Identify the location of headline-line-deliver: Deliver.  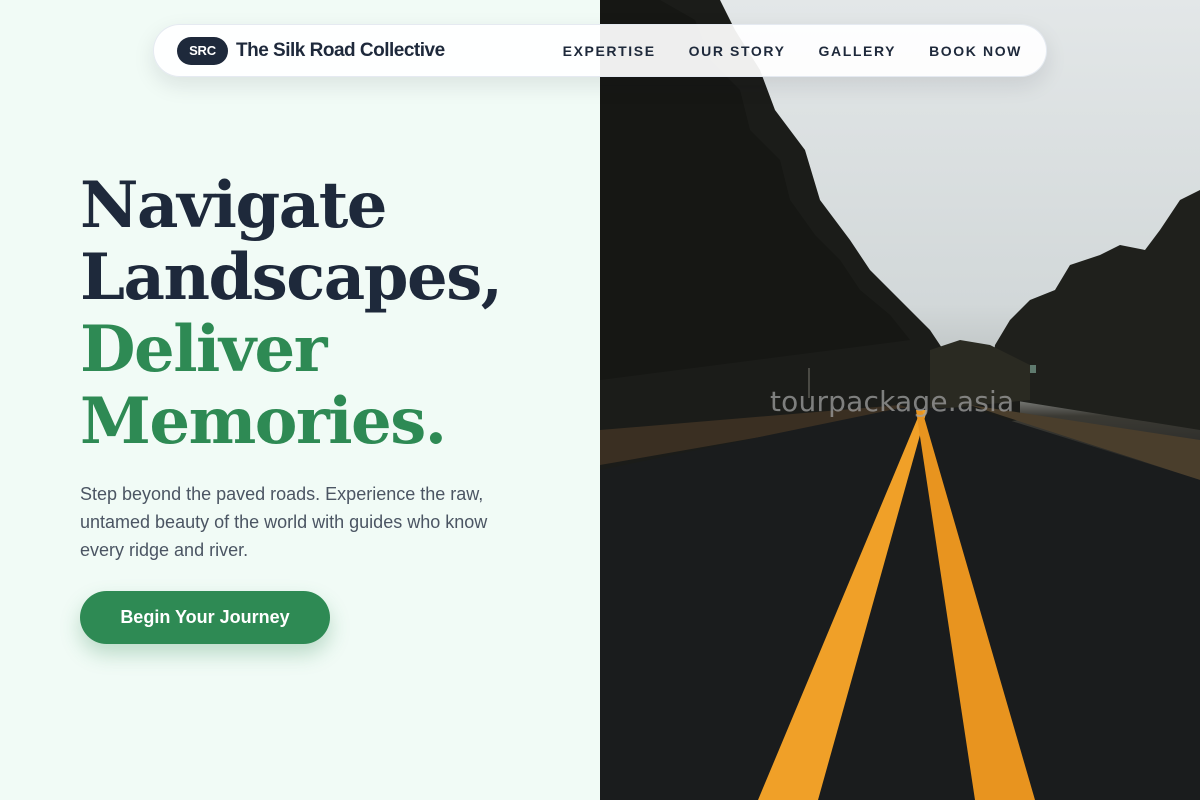
(203, 349).